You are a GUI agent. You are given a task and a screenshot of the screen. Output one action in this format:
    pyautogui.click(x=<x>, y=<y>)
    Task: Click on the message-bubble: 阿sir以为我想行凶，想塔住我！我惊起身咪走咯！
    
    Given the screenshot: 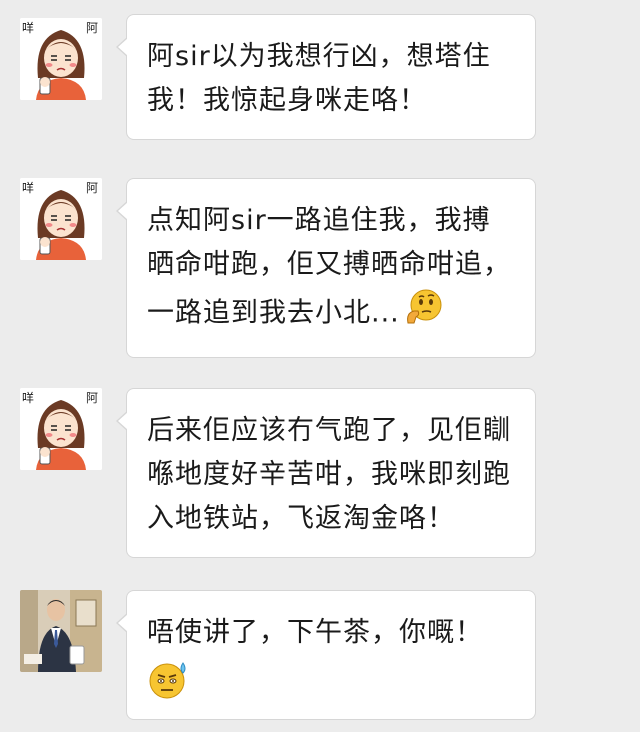 What is the action you would take?
    pyautogui.click(x=326, y=77)
    